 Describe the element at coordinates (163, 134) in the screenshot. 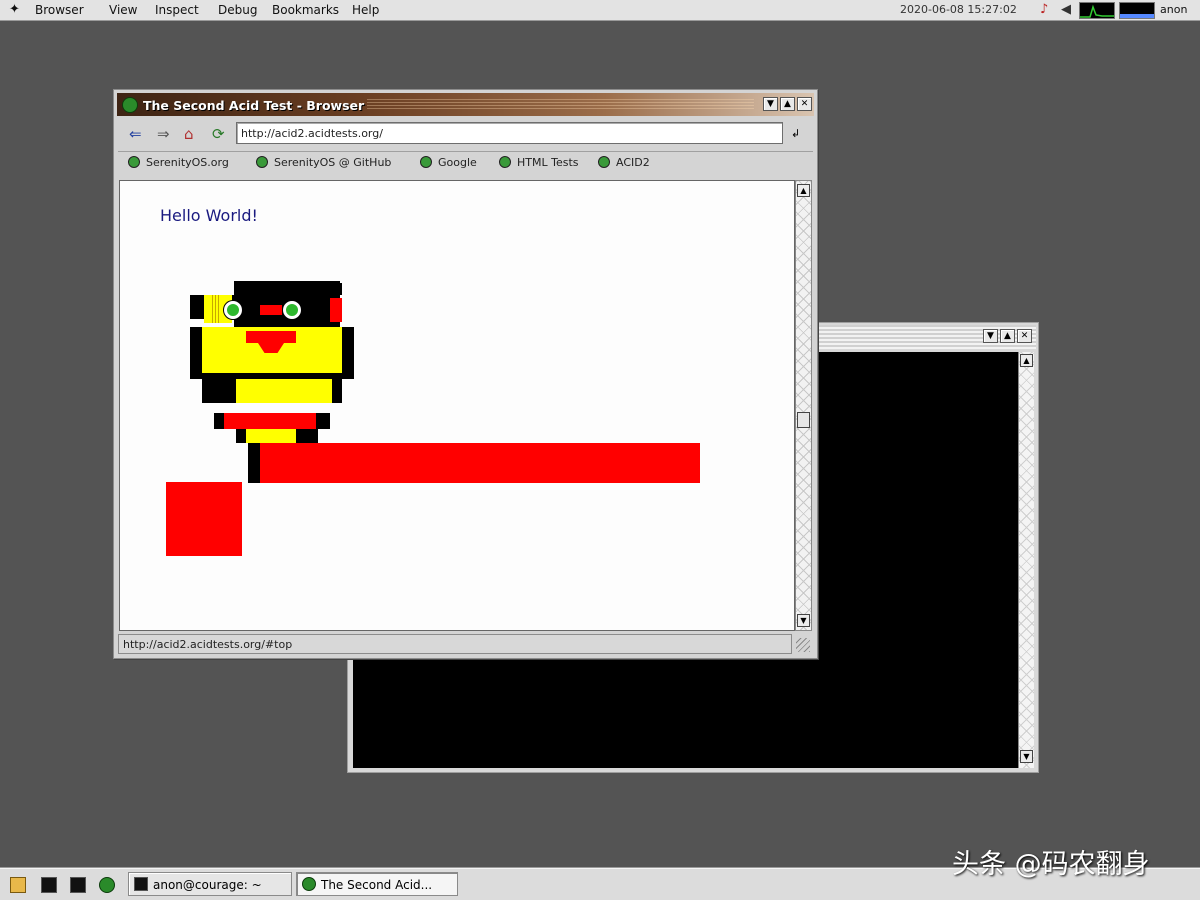

I see `forward-arrow-icon: ⇒` at that location.